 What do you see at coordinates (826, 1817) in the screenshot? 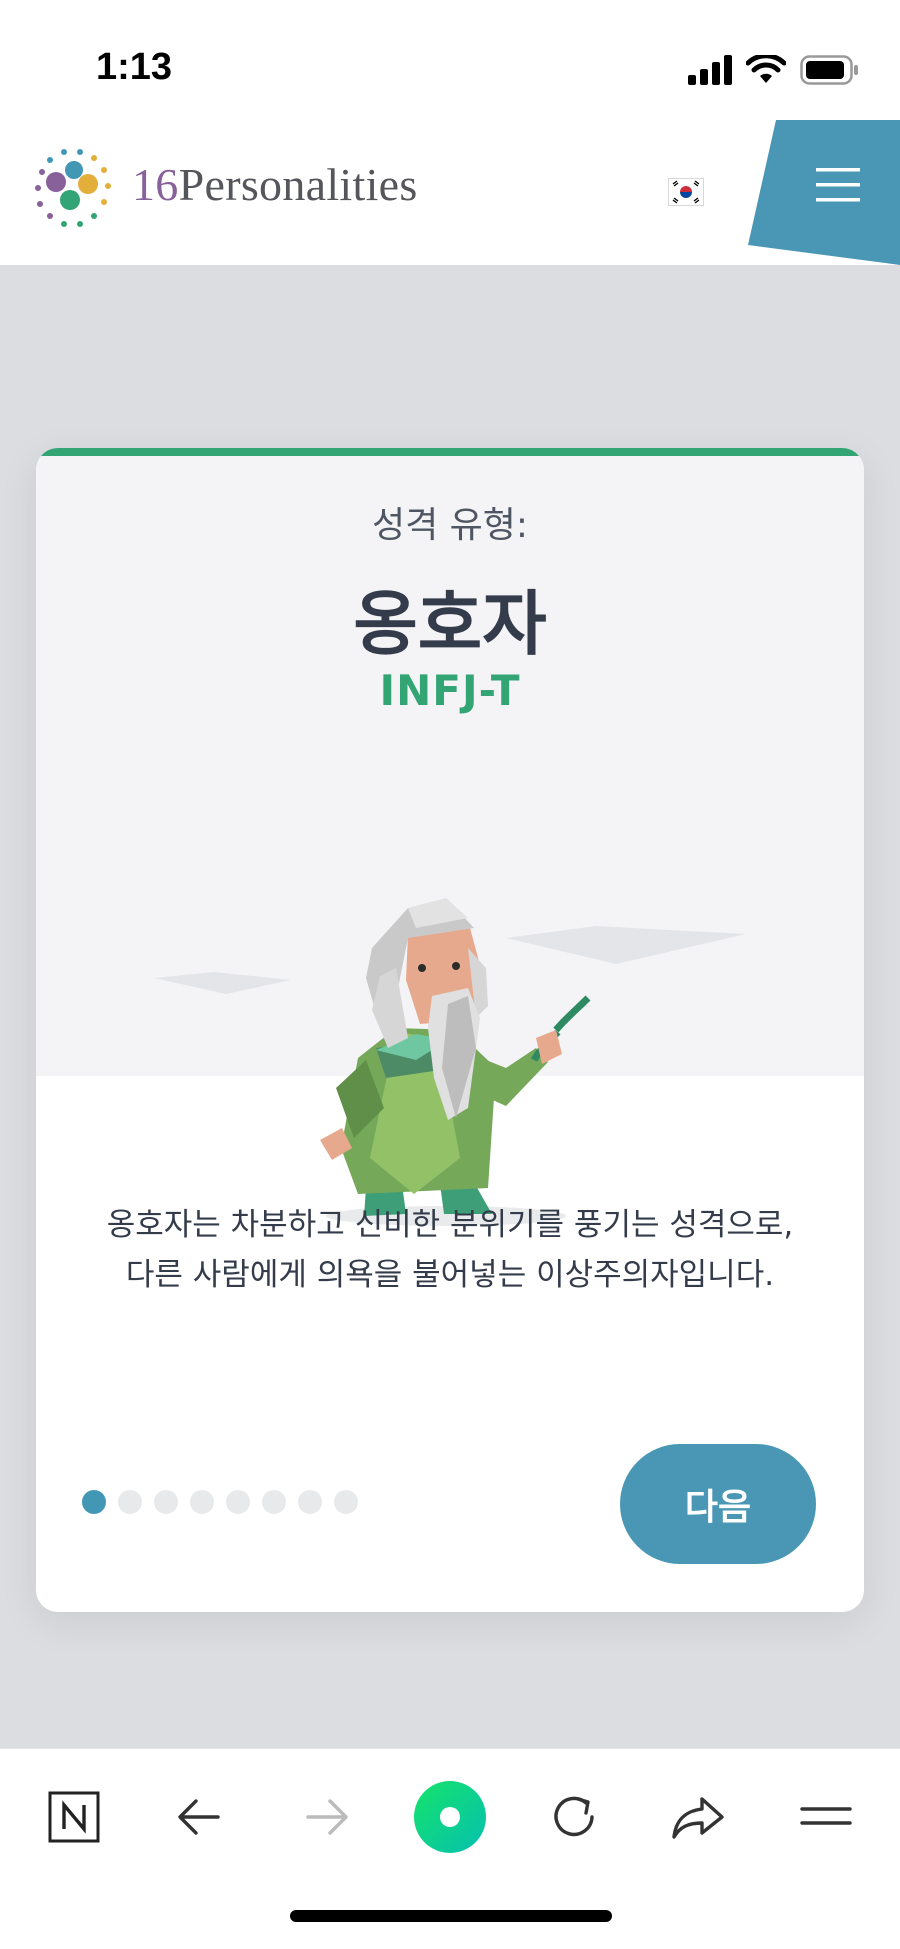
I see `menu-icon` at bounding box center [826, 1817].